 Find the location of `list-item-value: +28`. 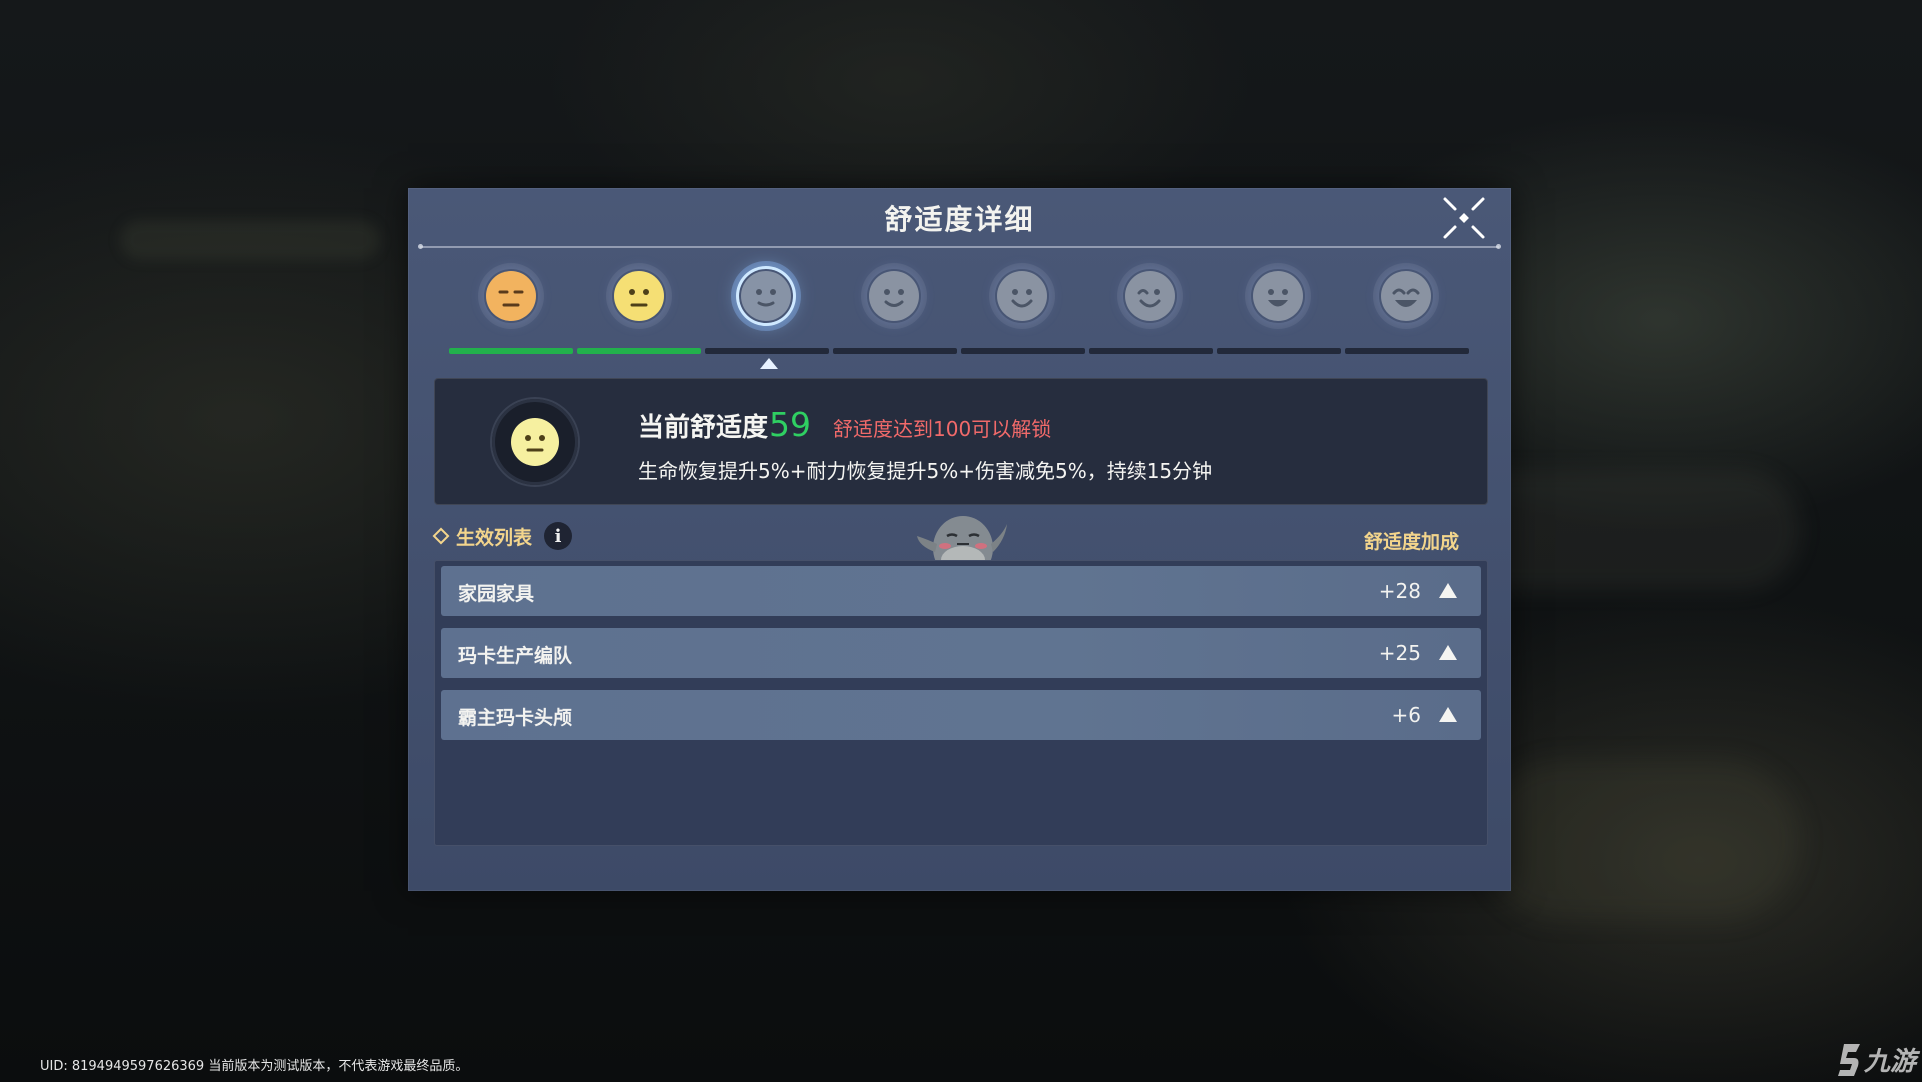

list-item-value: +28 is located at coordinates (1399, 591).